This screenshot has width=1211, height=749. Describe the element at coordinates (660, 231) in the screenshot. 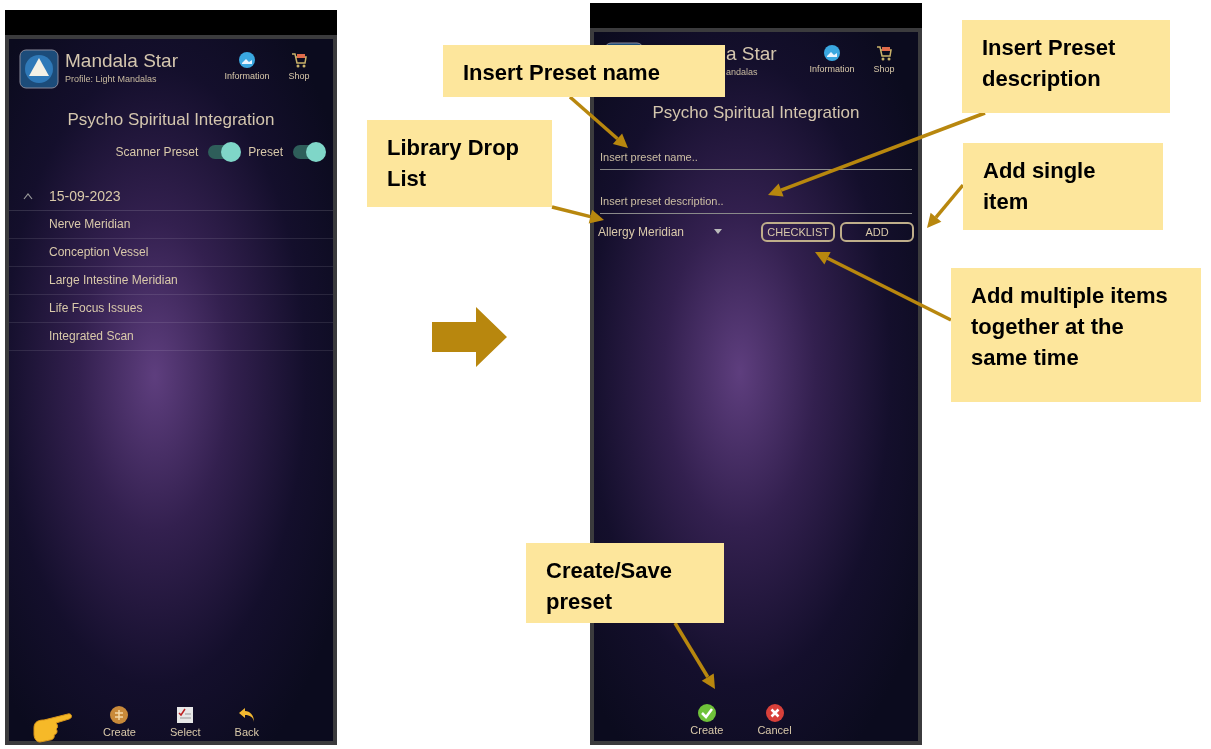

I see `dropdown: Allergy Meridian` at that location.